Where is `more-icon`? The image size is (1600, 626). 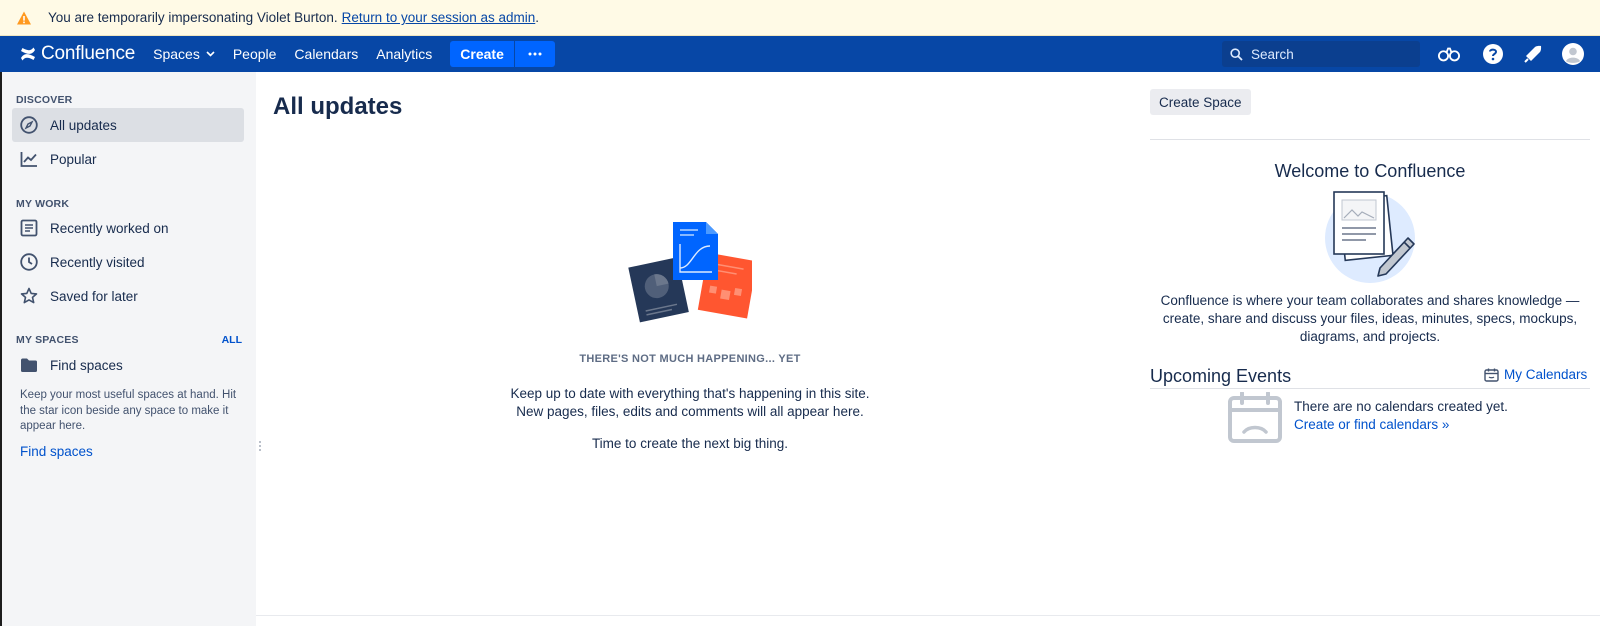 more-icon is located at coordinates (535, 54).